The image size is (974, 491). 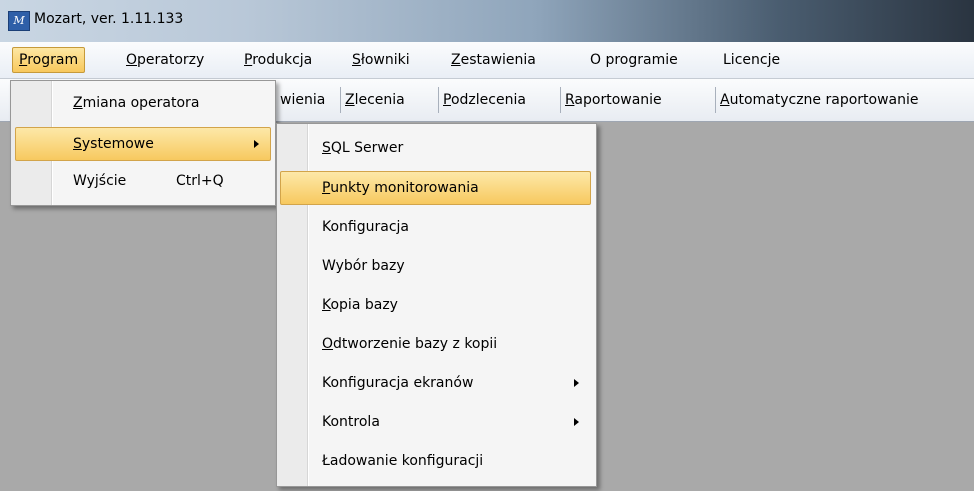 I want to click on menu-item-odtworzenie-bazy: Odtworzenie bazy z kopii, so click(x=409, y=344).